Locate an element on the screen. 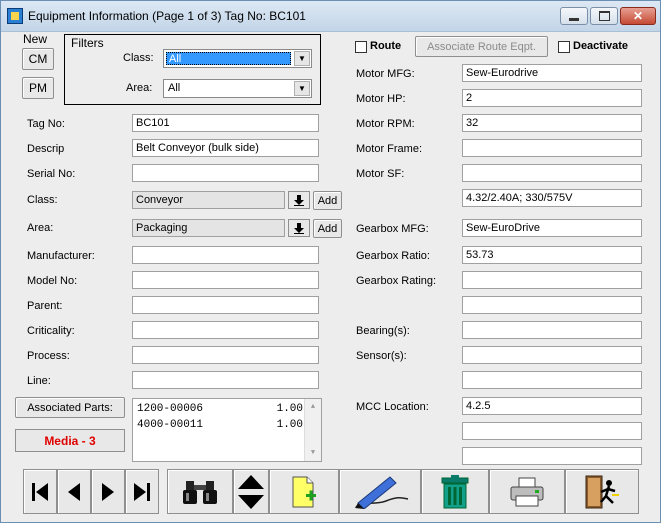  edit-button is located at coordinates (380, 491).